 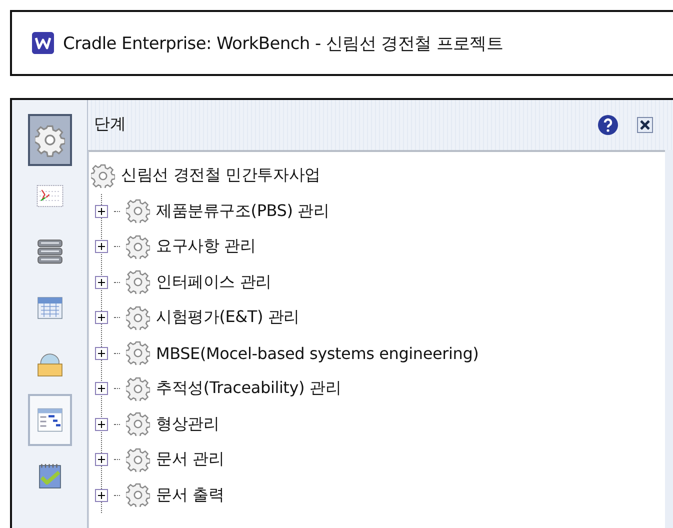 I want to click on panel-title: 단계, so click(x=110, y=124).